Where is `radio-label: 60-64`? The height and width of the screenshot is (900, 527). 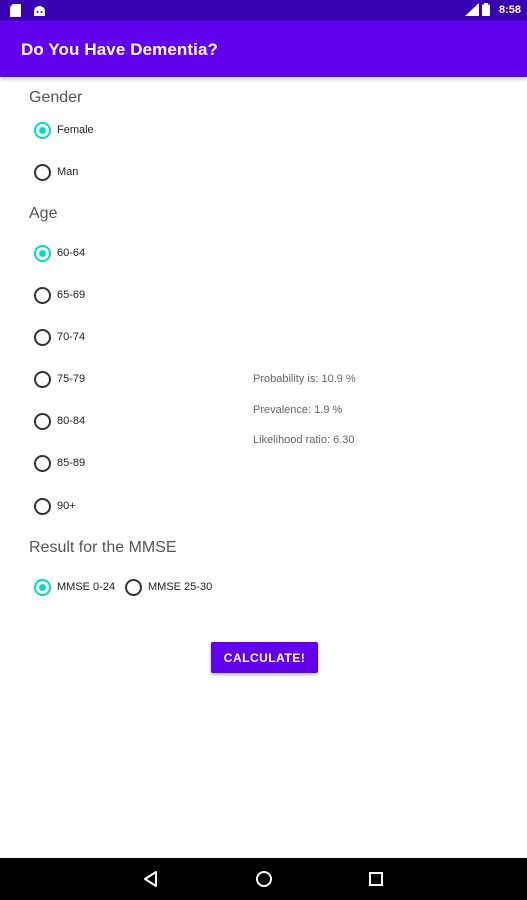
radio-label: 60-64 is located at coordinates (71, 253).